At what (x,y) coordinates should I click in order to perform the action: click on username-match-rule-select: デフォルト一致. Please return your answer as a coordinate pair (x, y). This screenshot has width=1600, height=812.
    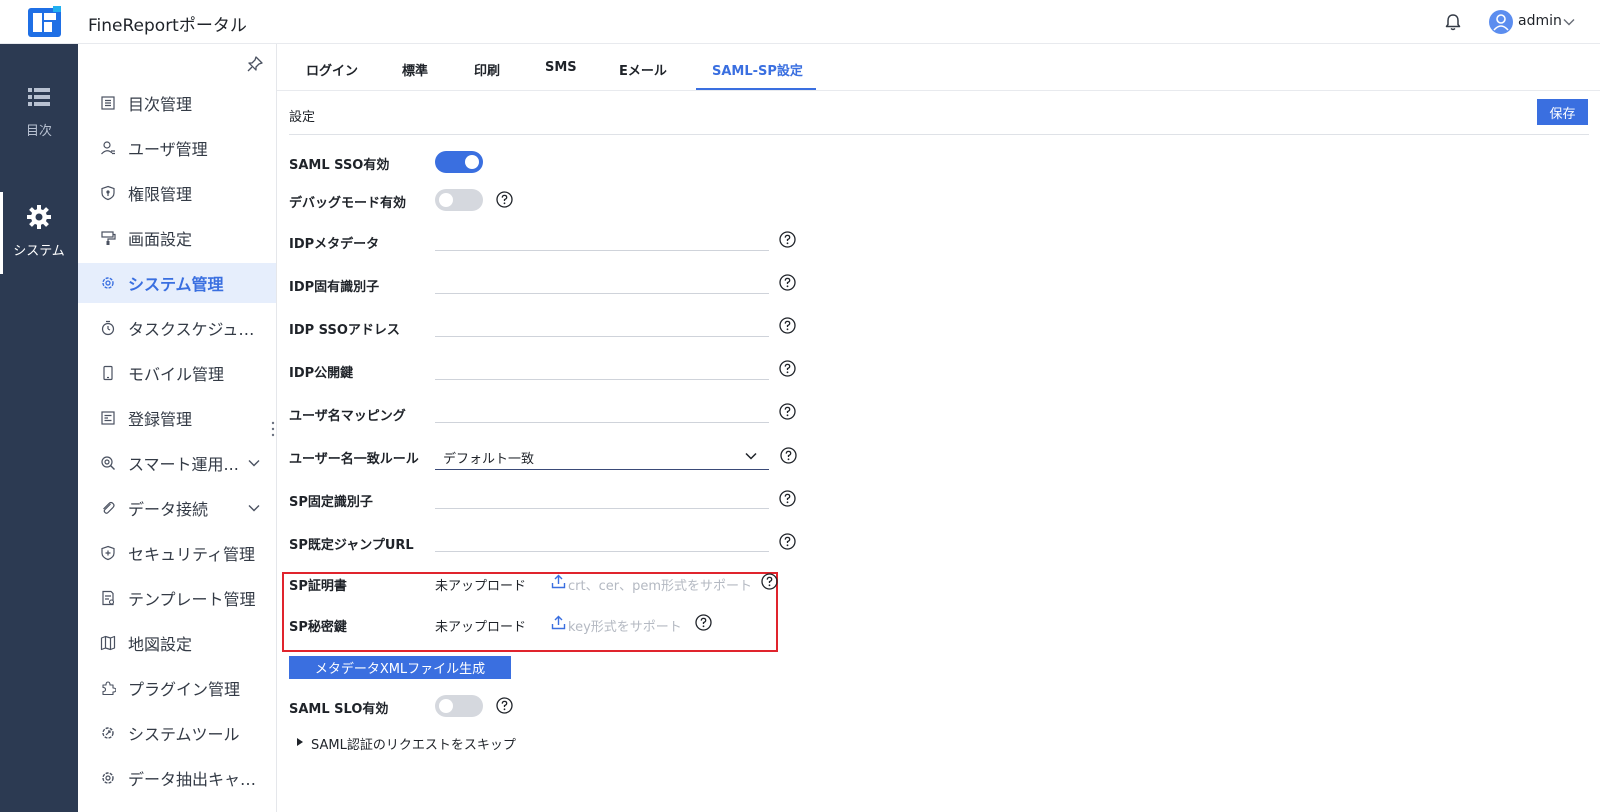
    Looking at the image, I should click on (602, 457).